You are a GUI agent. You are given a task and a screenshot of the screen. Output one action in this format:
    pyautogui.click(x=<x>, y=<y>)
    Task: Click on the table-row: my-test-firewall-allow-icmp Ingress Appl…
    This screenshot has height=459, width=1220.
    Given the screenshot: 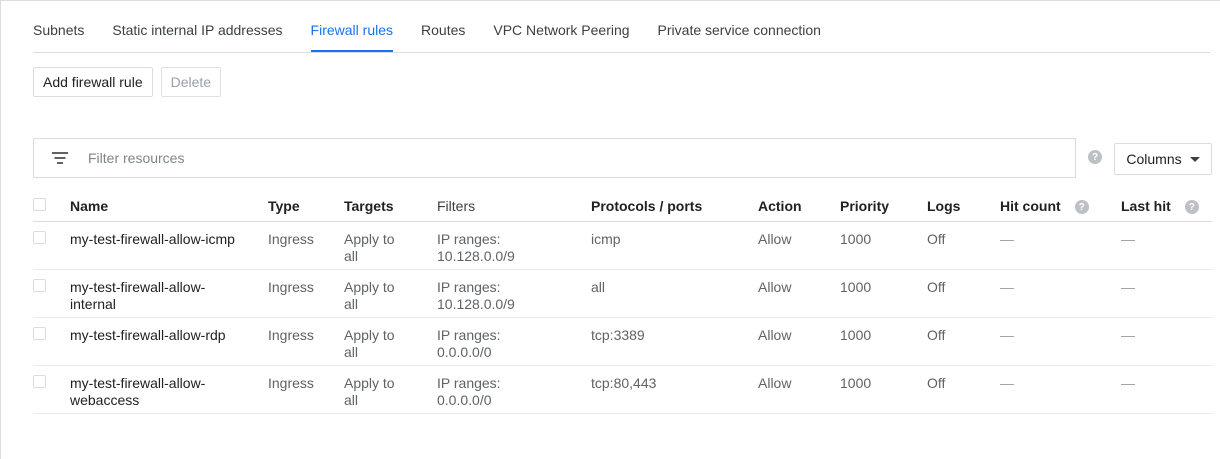 What is the action you would take?
    pyautogui.click(x=622, y=245)
    